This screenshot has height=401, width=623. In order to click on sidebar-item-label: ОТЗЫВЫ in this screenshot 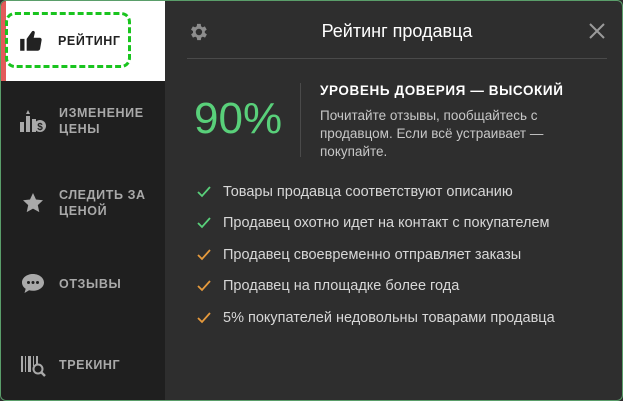, I will do `click(90, 284)`.